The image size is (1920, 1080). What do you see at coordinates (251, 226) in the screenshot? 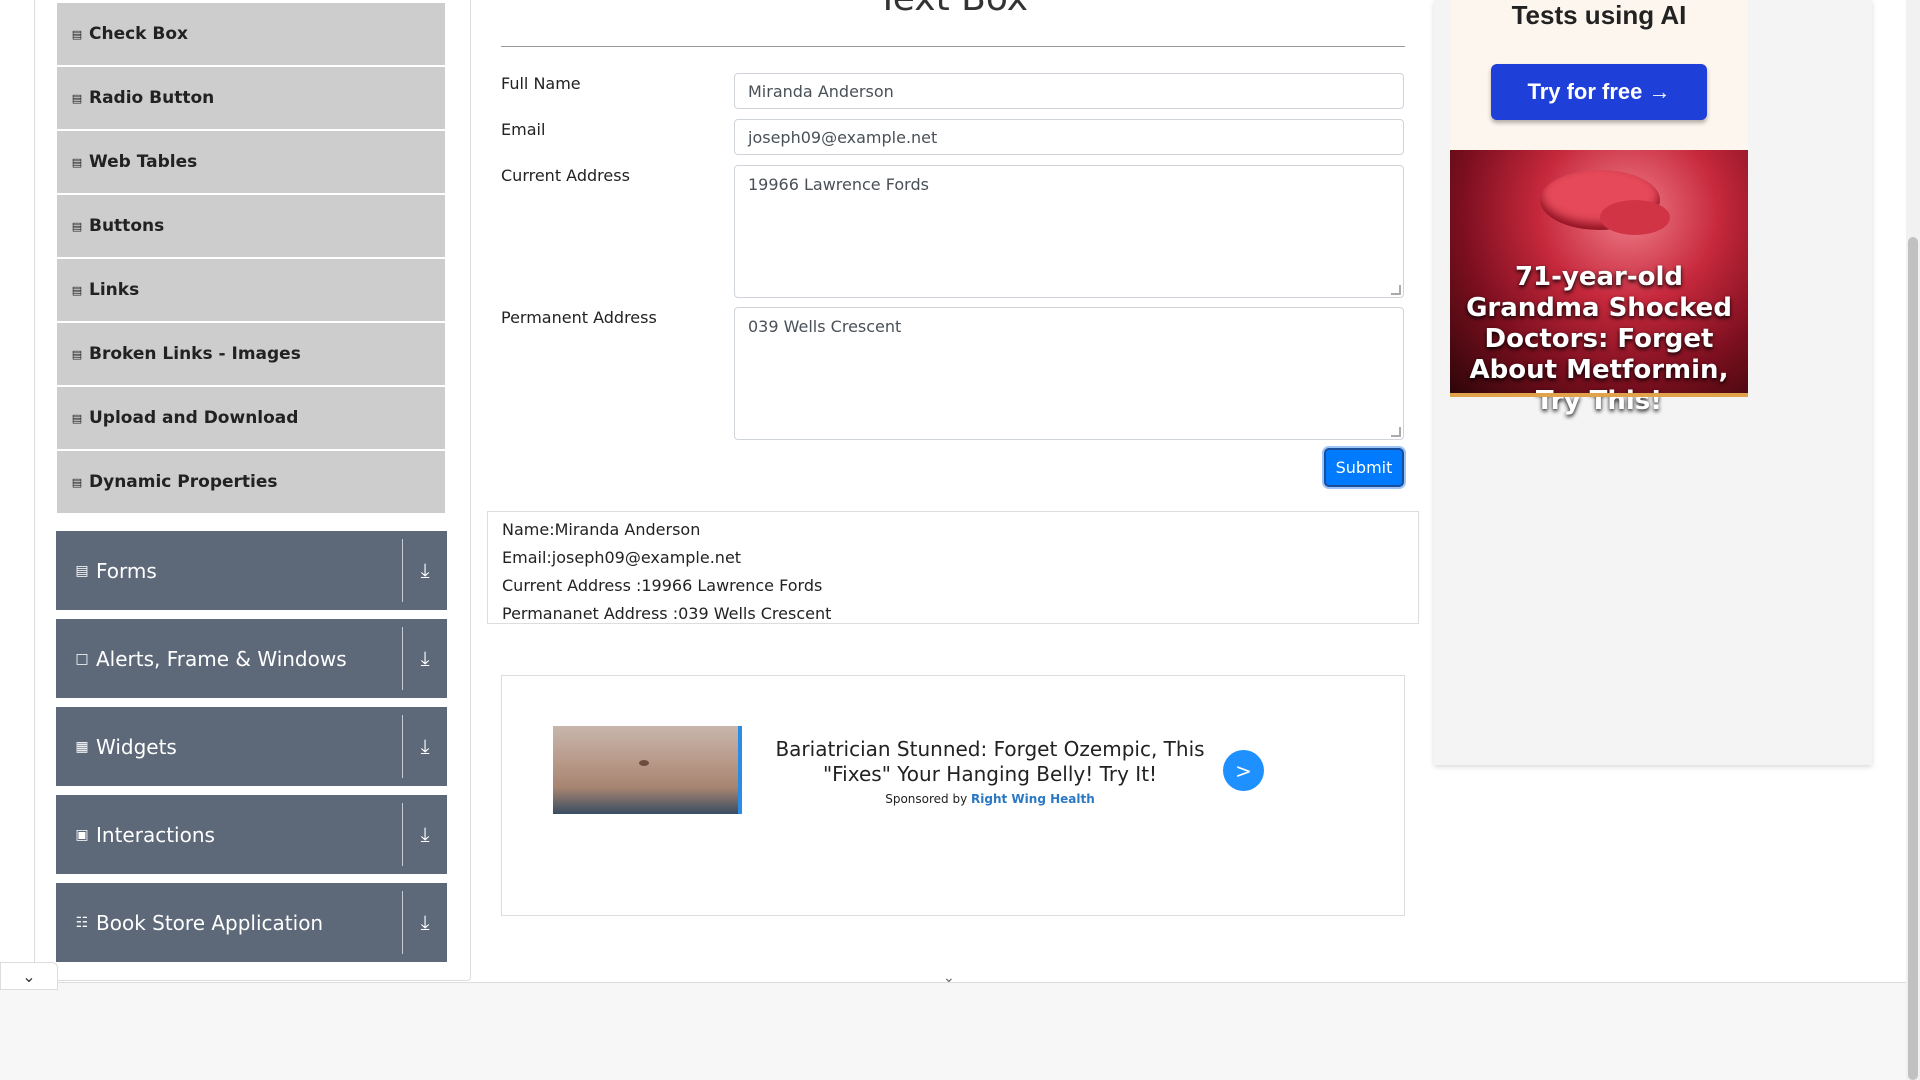
I see `sidebar-item-buttons: ▤ Buttons` at bounding box center [251, 226].